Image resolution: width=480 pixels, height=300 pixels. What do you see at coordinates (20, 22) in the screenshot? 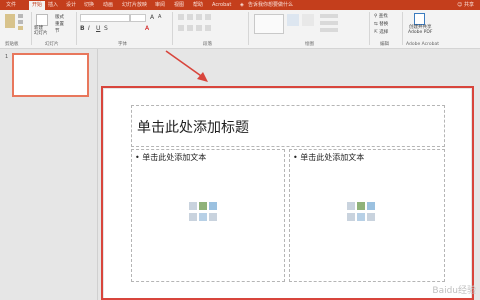
I see `copy-icon` at bounding box center [20, 22].